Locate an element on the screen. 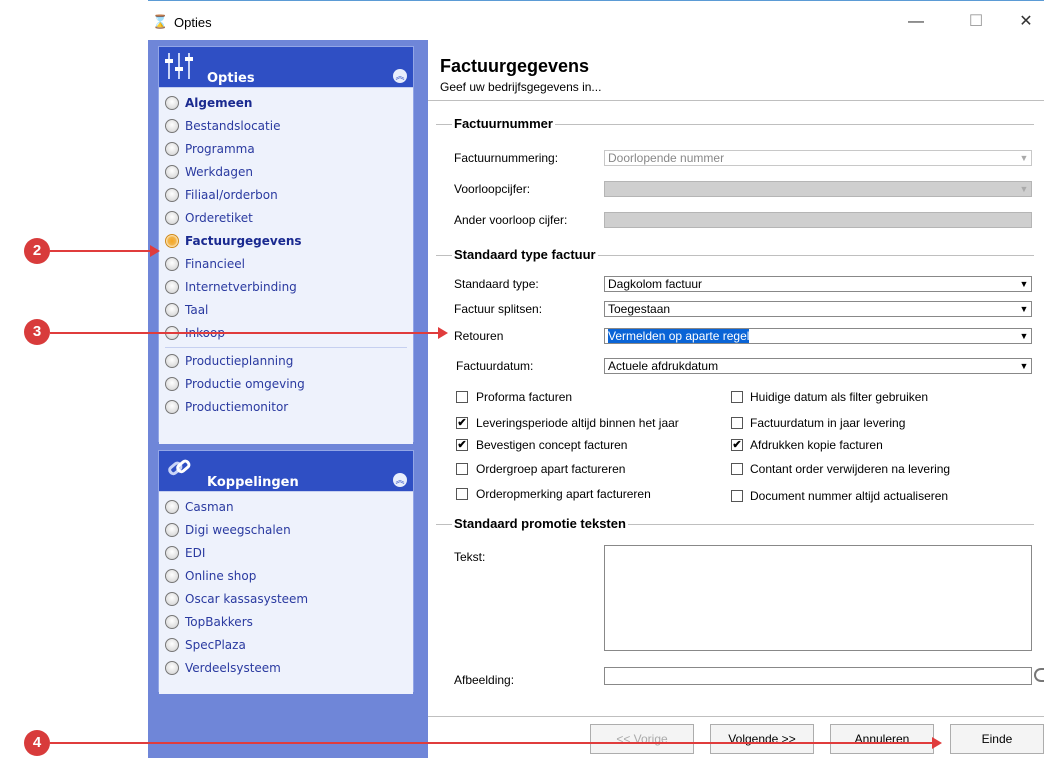  koppelingen-panel-title: Koppelingen is located at coordinates (253, 482).